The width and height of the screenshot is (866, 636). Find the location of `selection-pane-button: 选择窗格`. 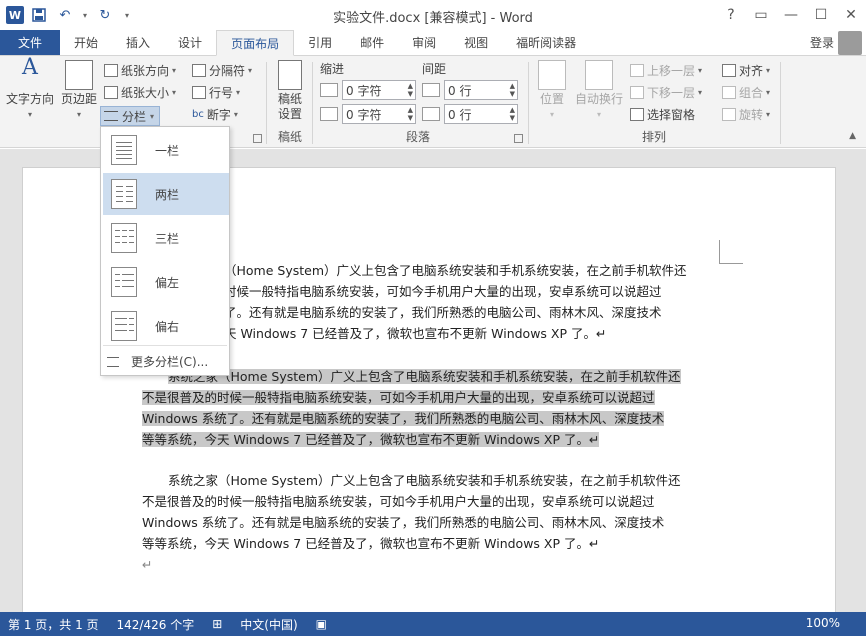

selection-pane-button: 选择窗格 is located at coordinates (662, 114).